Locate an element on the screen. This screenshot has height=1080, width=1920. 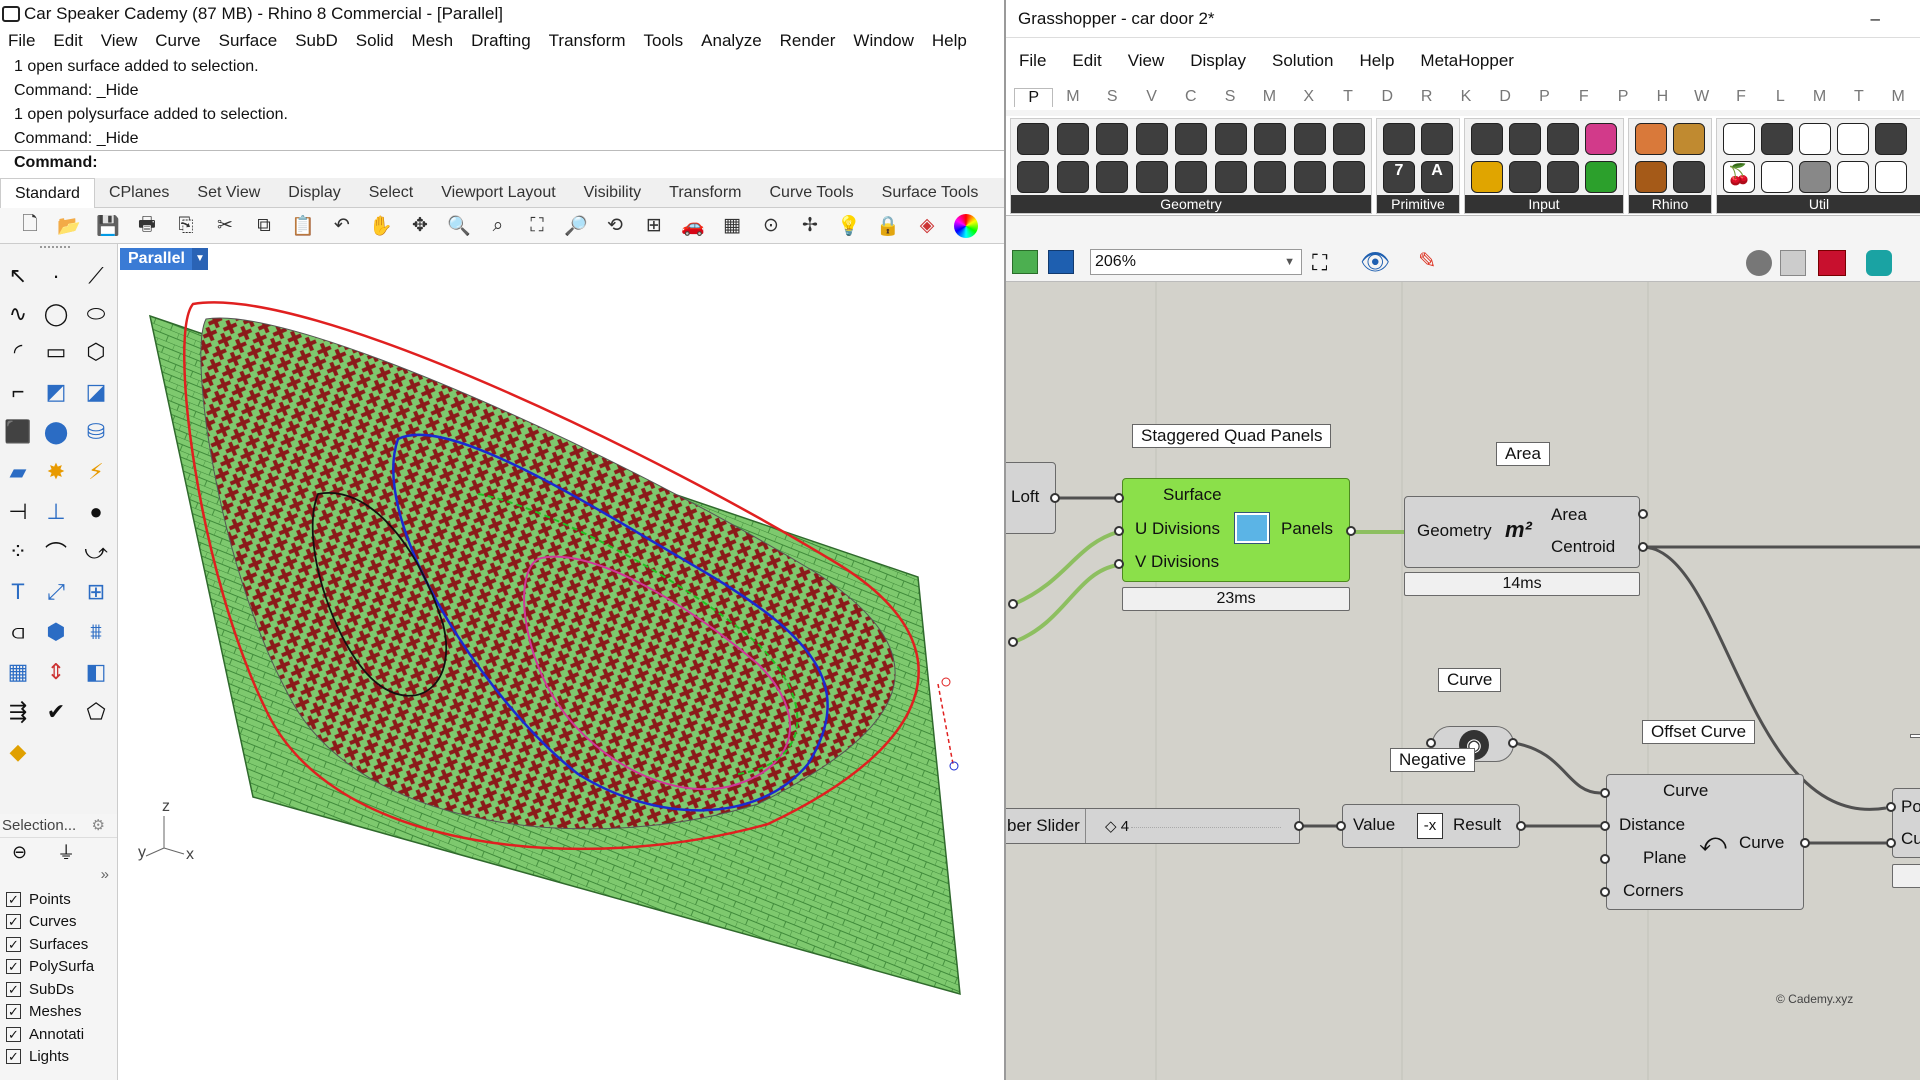
menu-item-drafting: Drafting is located at coordinates (502, 41).